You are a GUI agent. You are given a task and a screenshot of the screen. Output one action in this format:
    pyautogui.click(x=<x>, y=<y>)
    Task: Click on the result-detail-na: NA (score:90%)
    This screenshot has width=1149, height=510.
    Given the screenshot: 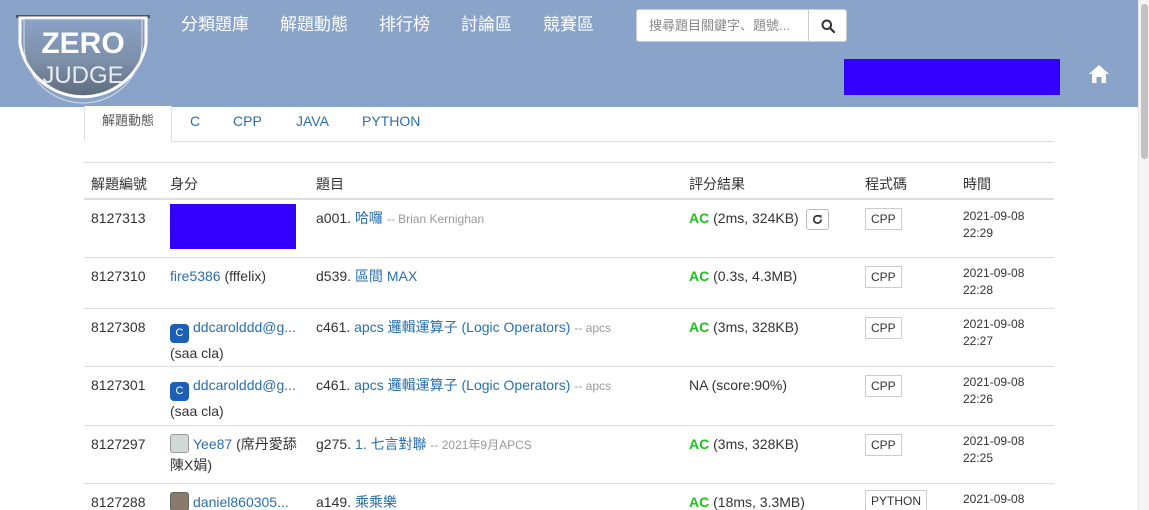 What is the action you would take?
    pyautogui.click(x=738, y=385)
    